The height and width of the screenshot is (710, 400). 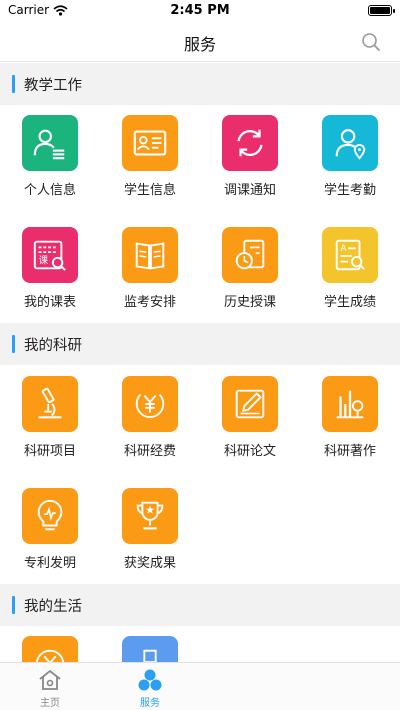 What do you see at coordinates (53, 346) in the screenshot?
I see `section-title-research: 我的科研` at bounding box center [53, 346].